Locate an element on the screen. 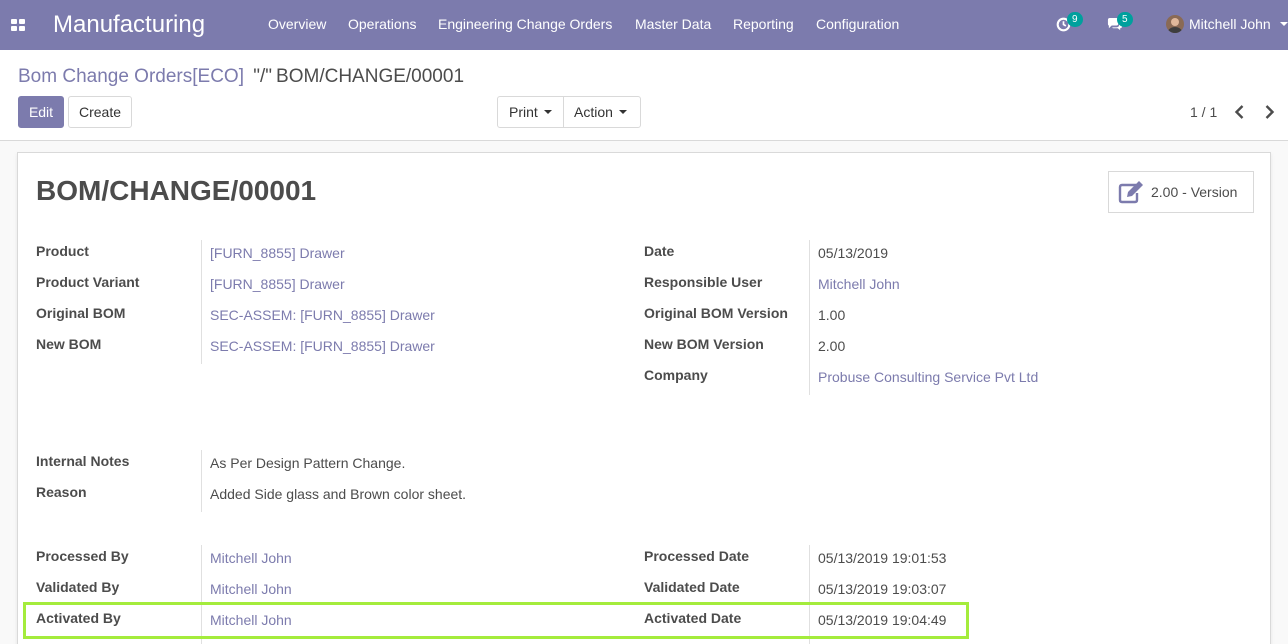  field-label-processed-date: Processed Date is located at coordinates (697, 556).